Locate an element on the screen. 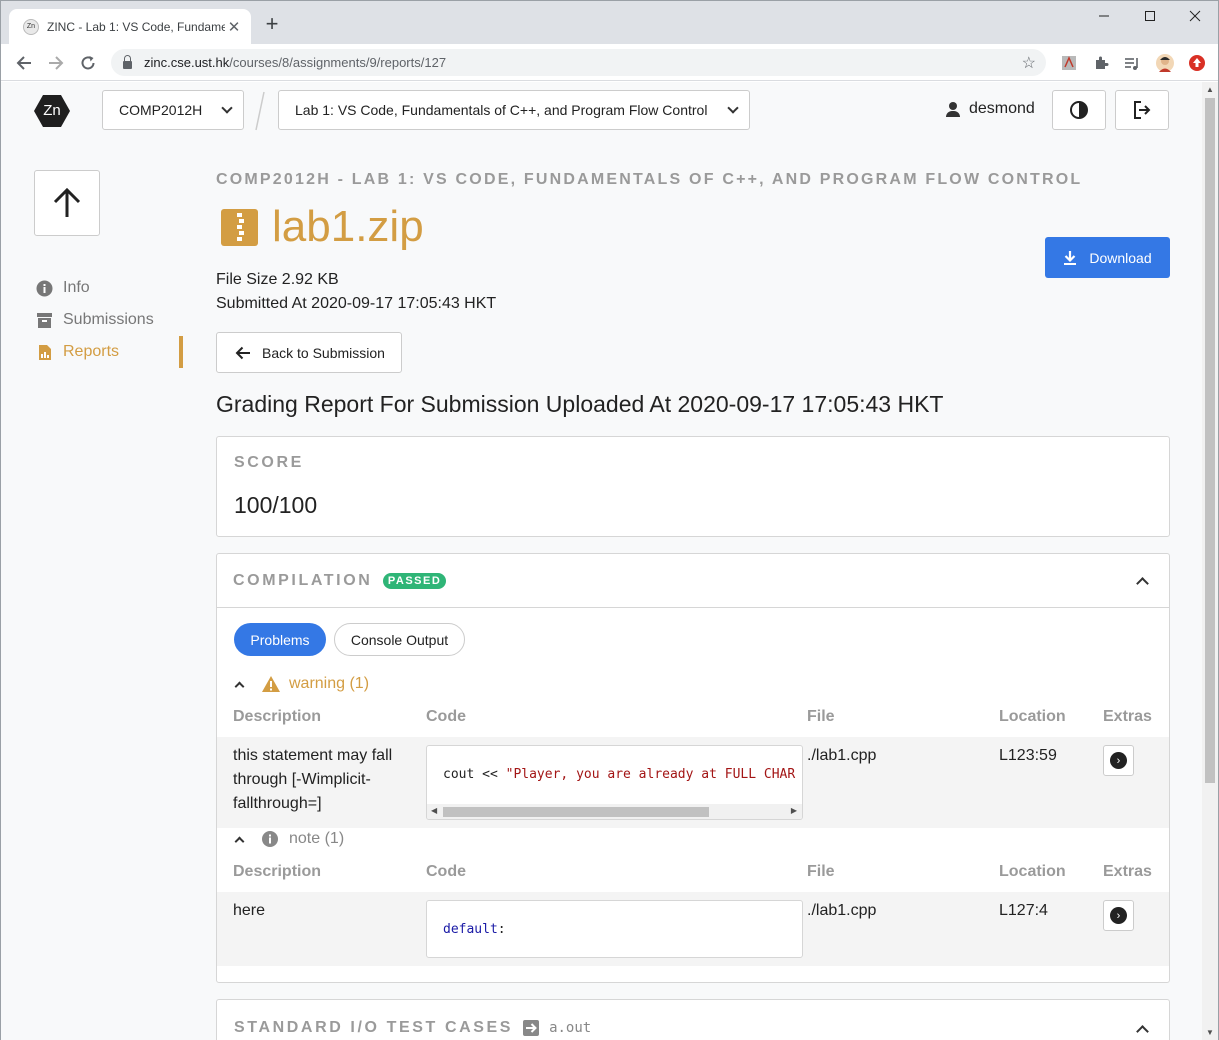  zip-file-icon is located at coordinates (239, 227).